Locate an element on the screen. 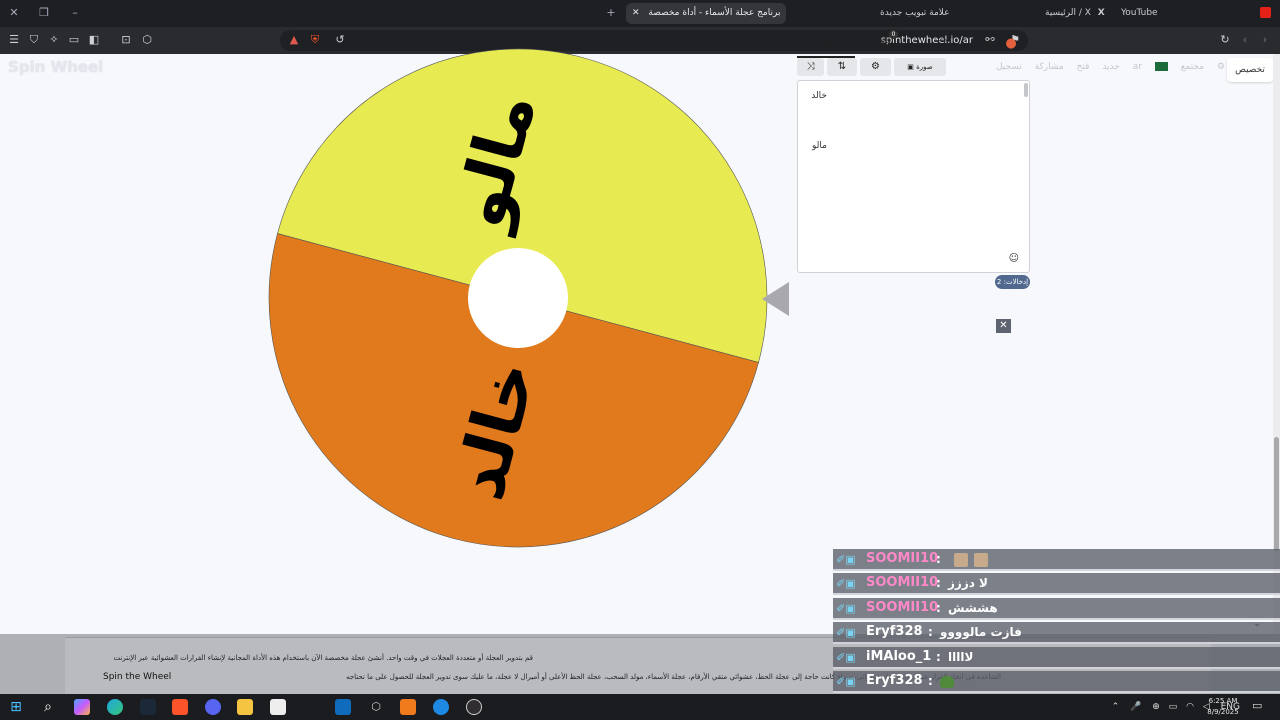 The height and width of the screenshot is (720, 1280). search-icon: ⌕ is located at coordinates (48, 707).